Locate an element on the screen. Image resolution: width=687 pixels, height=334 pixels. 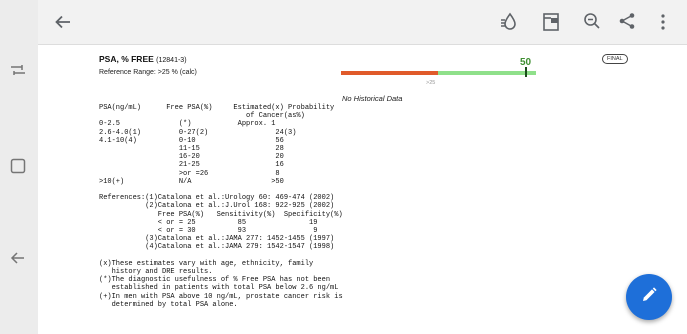
range-bar-out-of-range is located at coordinates (389, 73).